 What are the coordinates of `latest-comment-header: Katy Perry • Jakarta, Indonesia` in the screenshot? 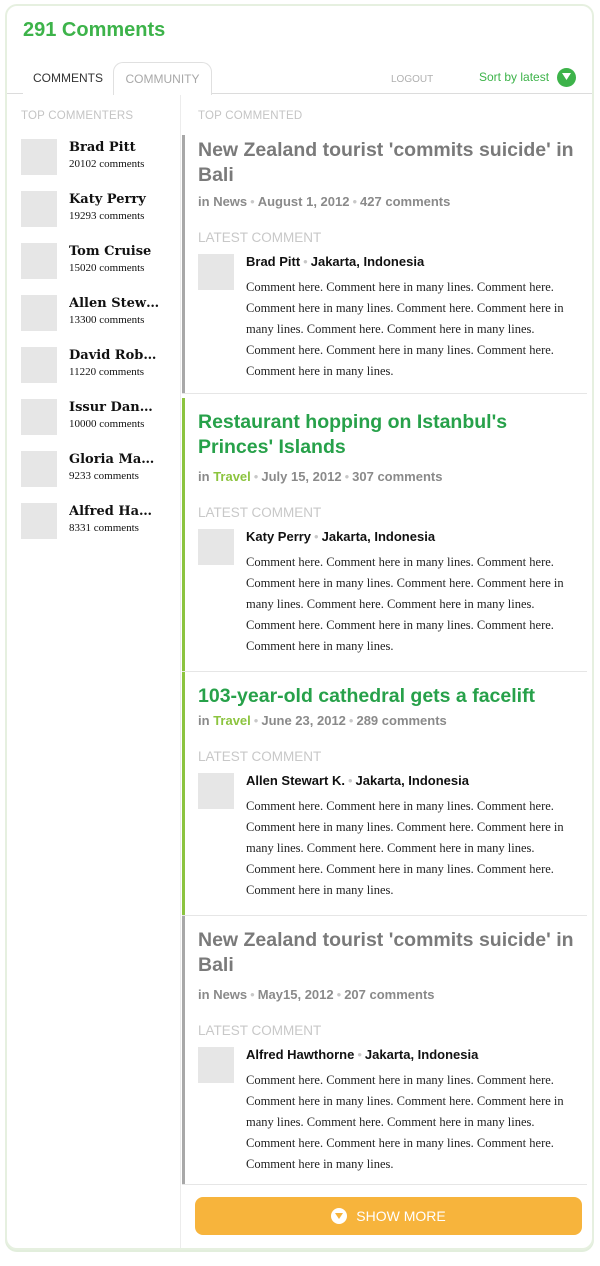 It's located at (341, 536).